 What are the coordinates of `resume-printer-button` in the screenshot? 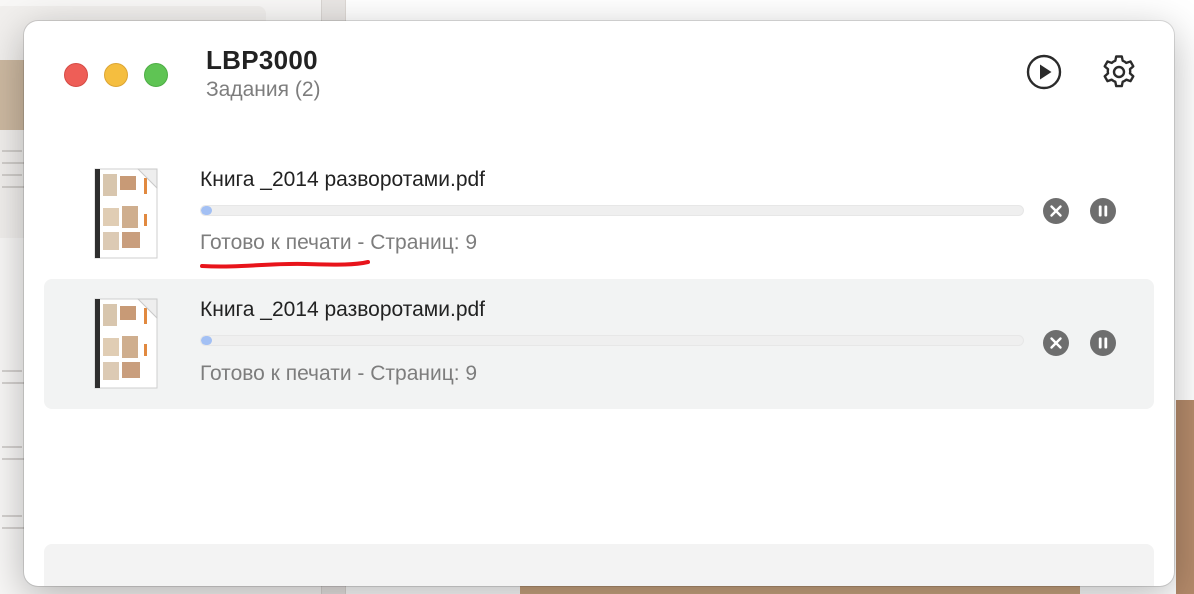 It's located at (1044, 72).